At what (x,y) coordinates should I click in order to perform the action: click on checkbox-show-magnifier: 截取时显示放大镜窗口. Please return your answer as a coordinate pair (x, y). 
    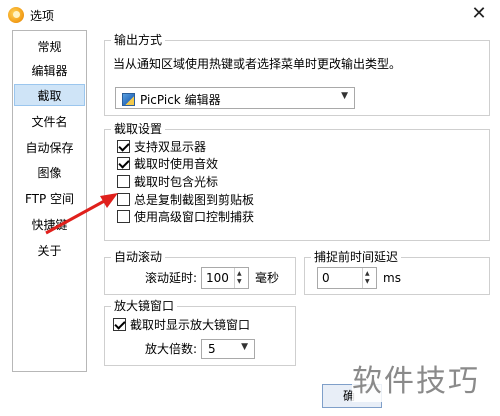
    Looking at the image, I should click on (181, 325).